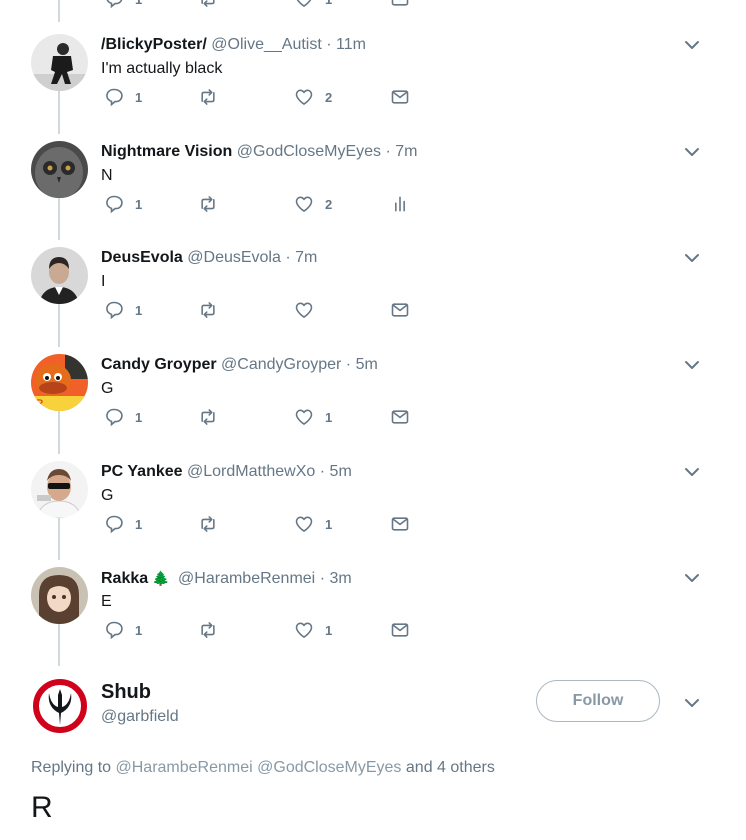 The image size is (746, 840). Describe the element at coordinates (124, 578) in the screenshot. I see `display-name: Rakka` at that location.